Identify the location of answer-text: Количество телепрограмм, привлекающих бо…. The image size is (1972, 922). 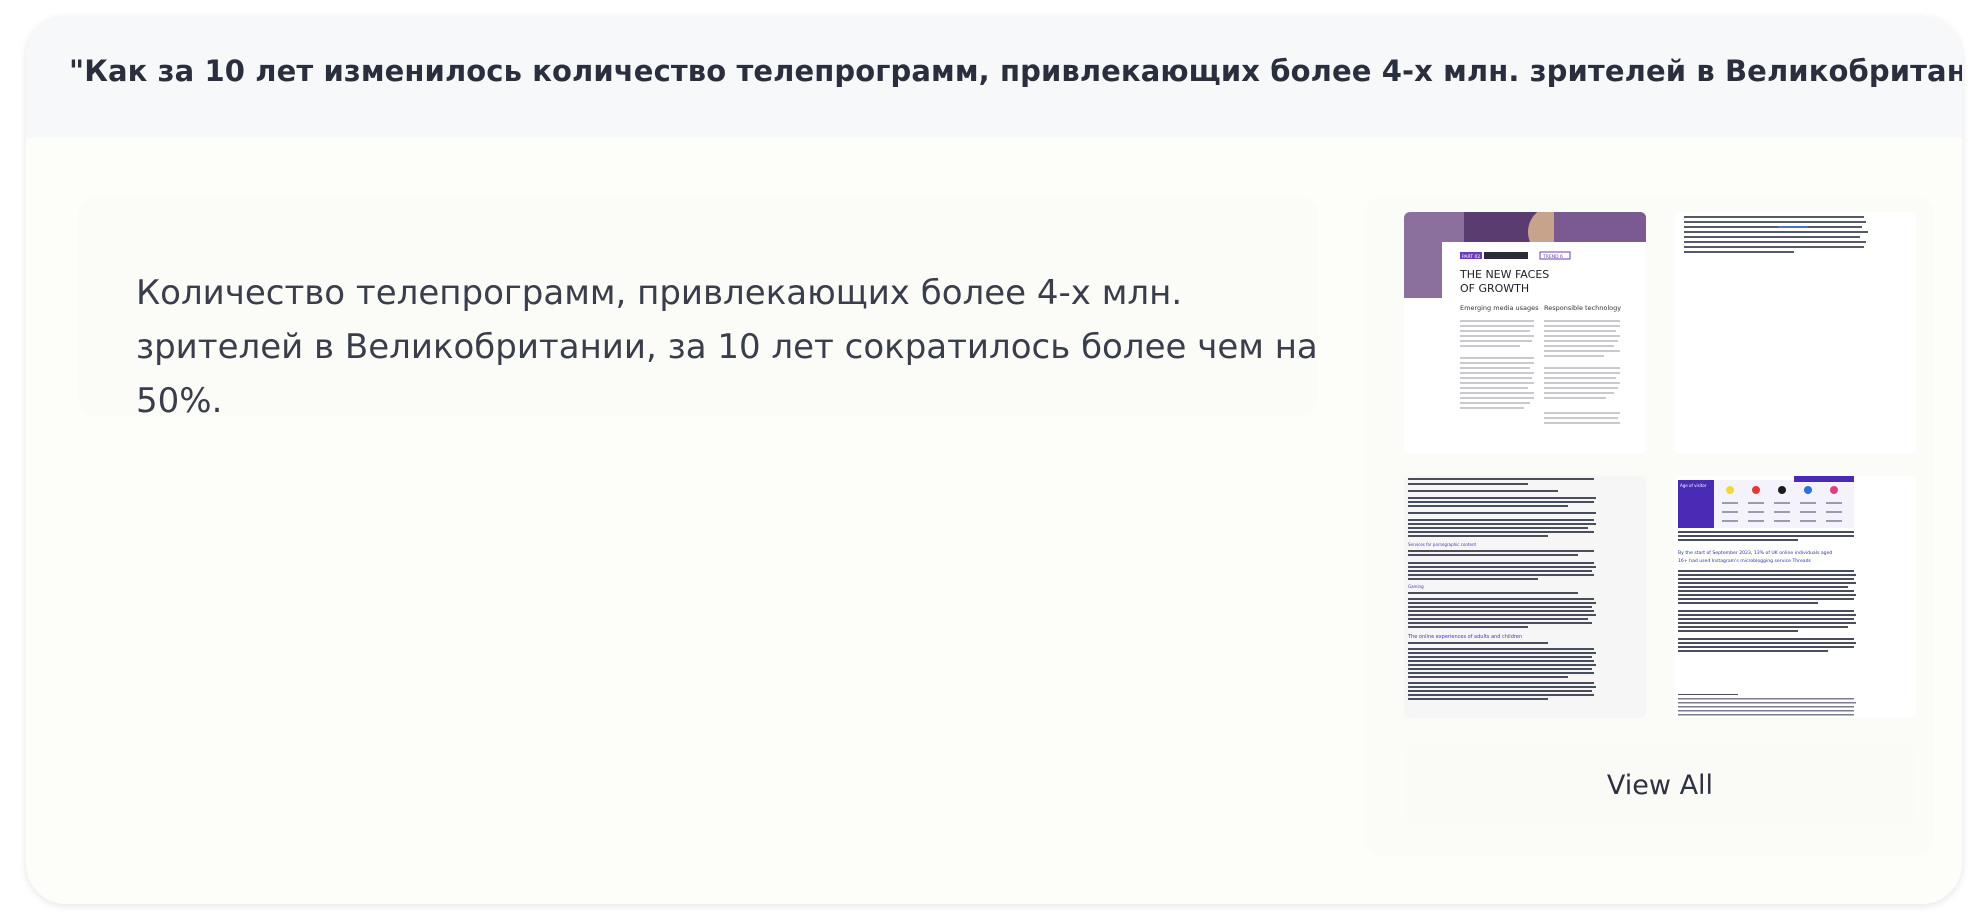
(727, 347).